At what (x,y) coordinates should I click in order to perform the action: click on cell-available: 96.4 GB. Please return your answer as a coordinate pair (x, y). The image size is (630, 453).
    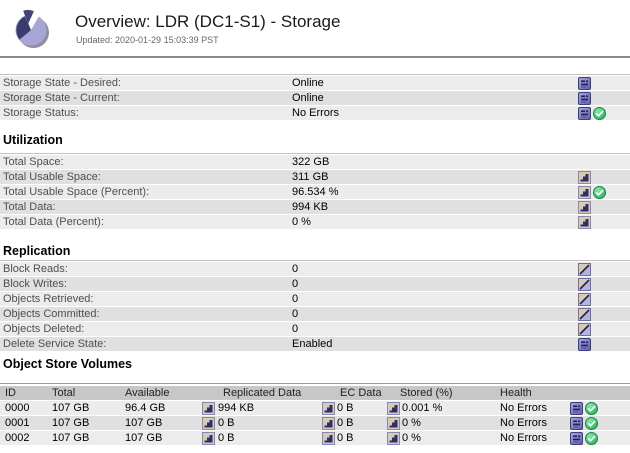
    Looking at the image, I should click on (145, 408).